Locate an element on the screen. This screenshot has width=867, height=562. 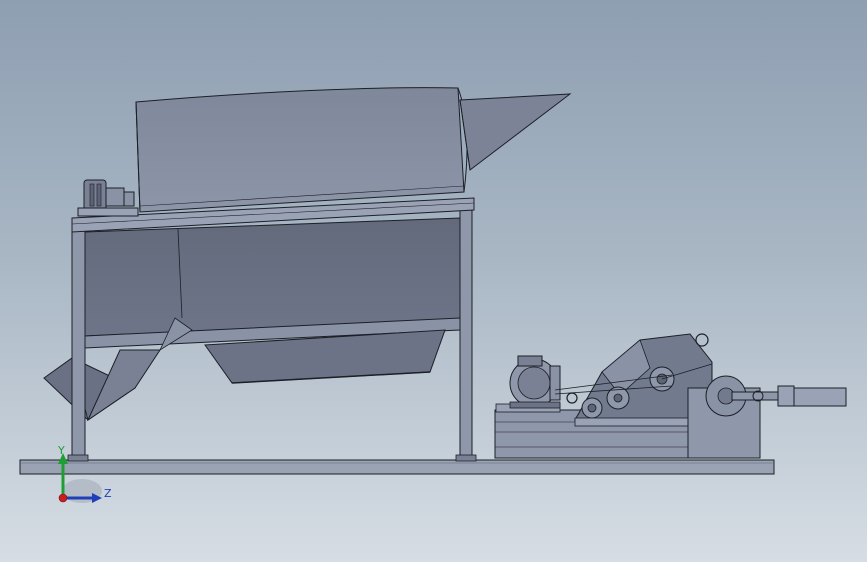
left-discharge-chute is located at coordinates (102, 385).